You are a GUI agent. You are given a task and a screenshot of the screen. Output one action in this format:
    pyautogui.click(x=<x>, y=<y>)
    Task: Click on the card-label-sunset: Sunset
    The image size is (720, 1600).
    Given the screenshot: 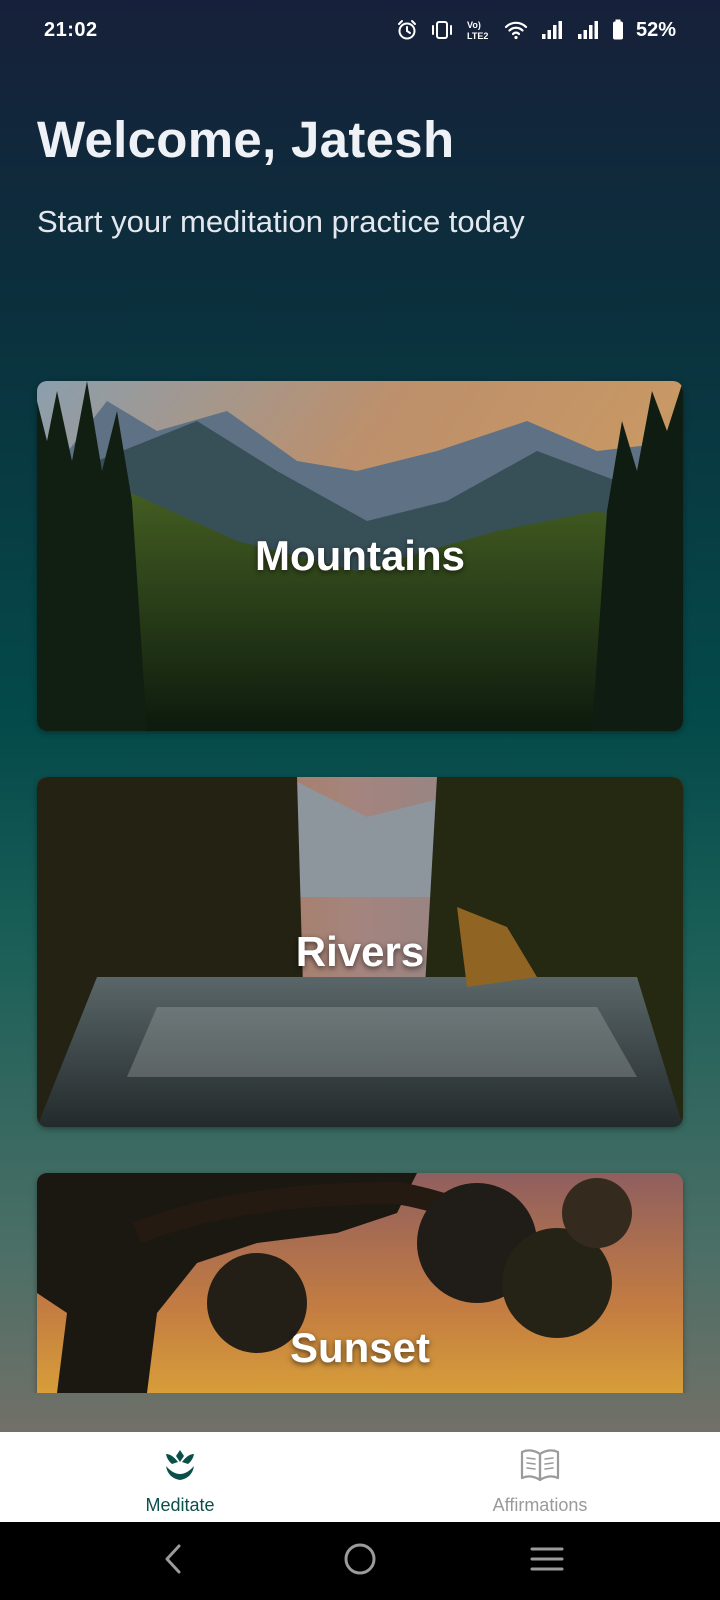 What is the action you would take?
    pyautogui.click(x=360, y=1347)
    